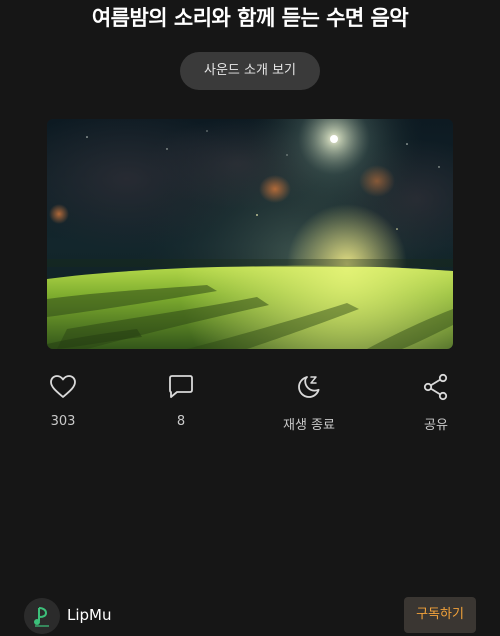 The width and height of the screenshot is (500, 636). I want to click on like-button: 303, so click(63, 400).